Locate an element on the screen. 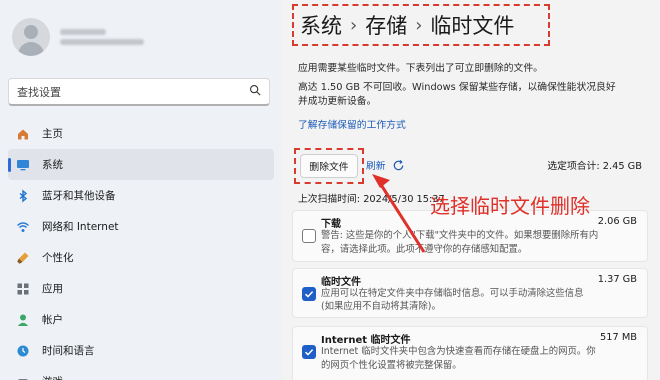 This screenshot has height=380, width=660. search-icon is located at coordinates (255, 91).